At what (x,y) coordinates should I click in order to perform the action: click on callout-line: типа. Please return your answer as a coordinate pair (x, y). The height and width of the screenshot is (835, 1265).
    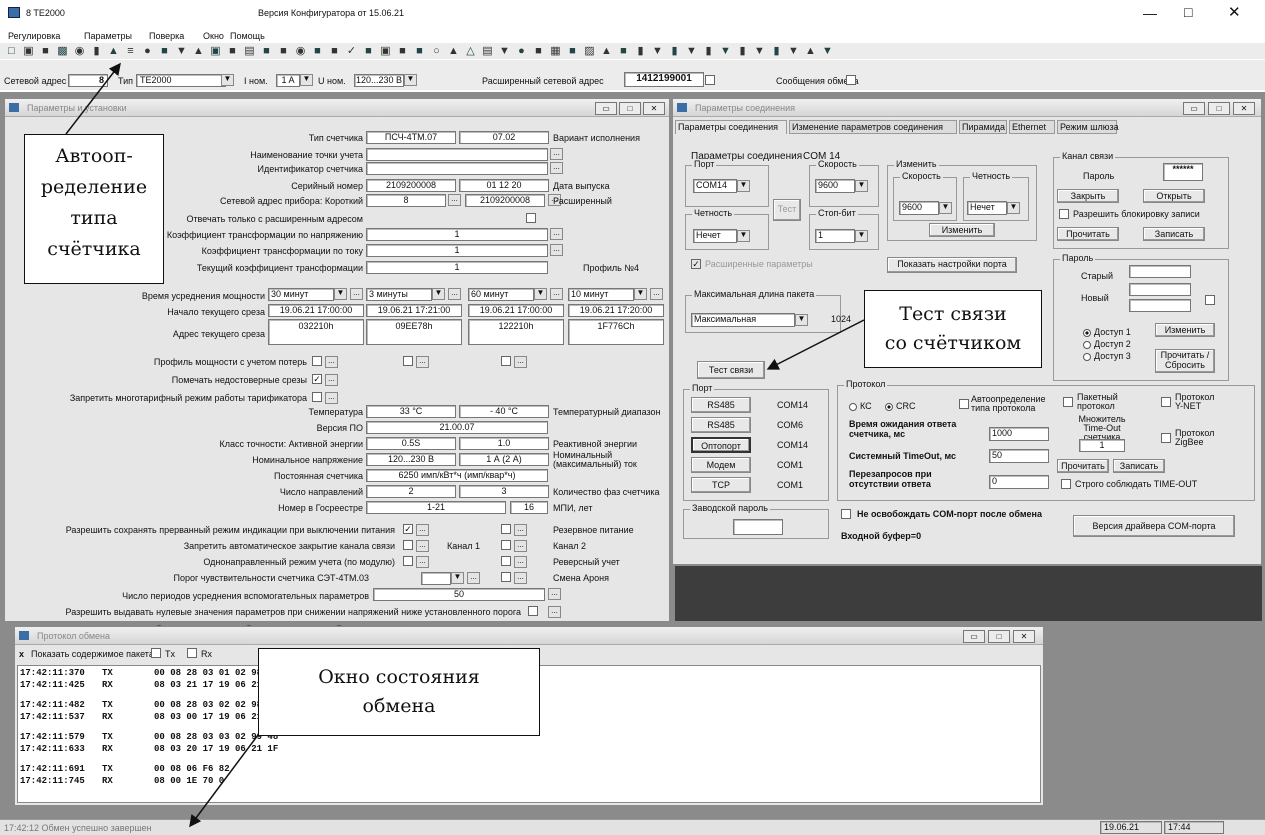
    Looking at the image, I should click on (94, 218).